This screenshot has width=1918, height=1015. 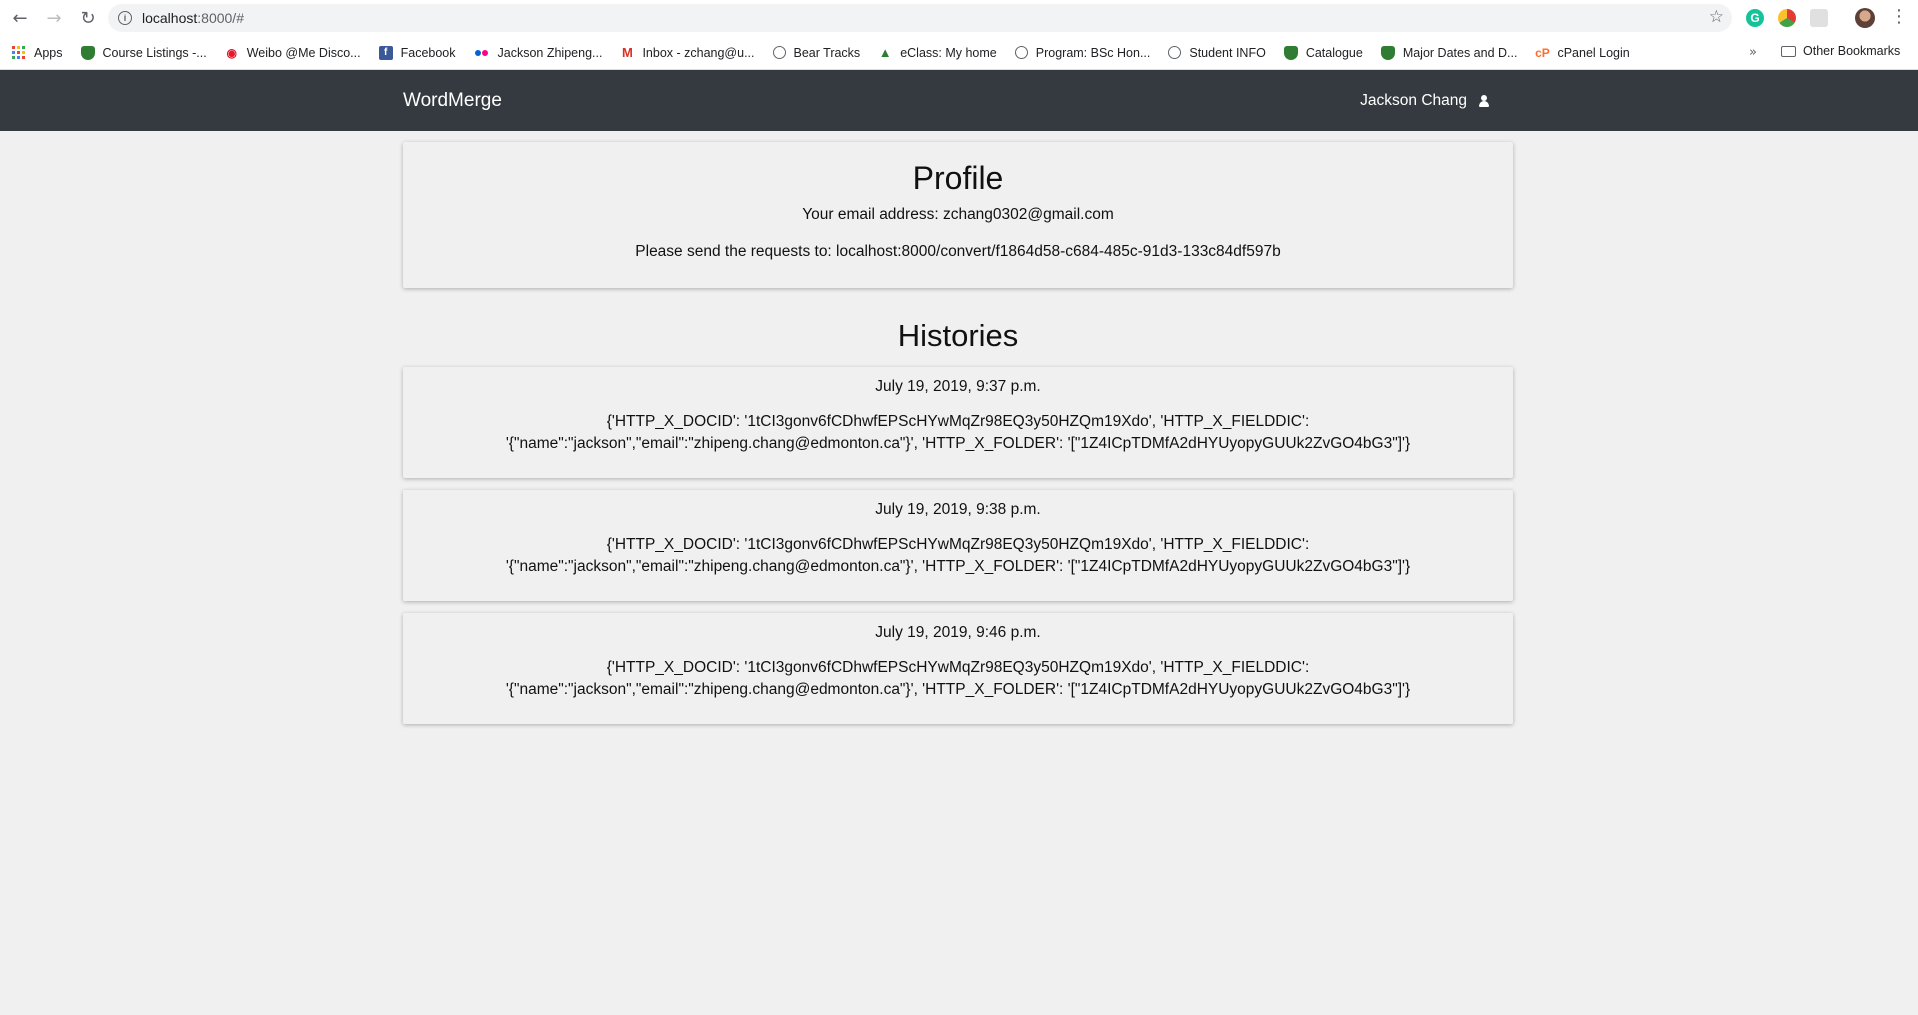 I want to click on bookmark-label: Apps, so click(x=48, y=52).